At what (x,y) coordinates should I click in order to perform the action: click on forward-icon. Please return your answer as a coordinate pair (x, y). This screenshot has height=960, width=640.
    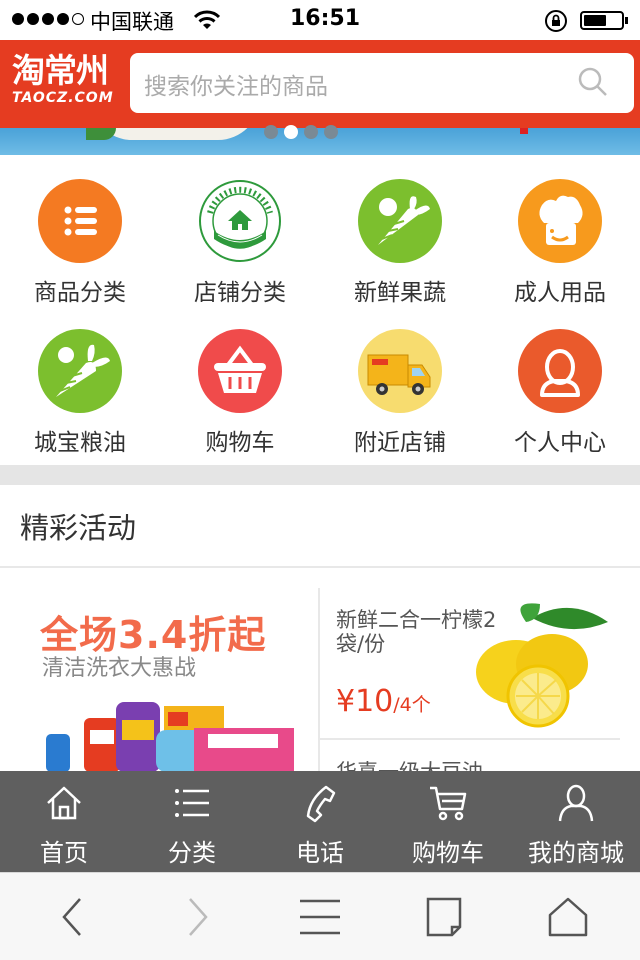
    Looking at the image, I should click on (198, 917).